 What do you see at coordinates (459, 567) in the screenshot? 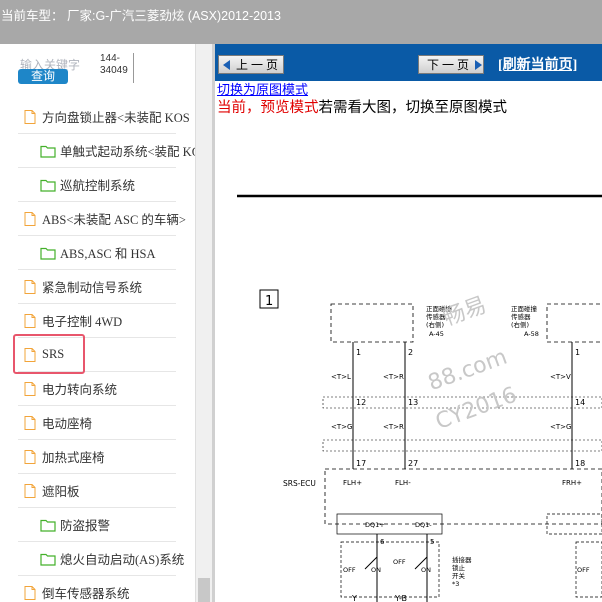
I see `lock-switch-label: 锁止` at bounding box center [459, 567].